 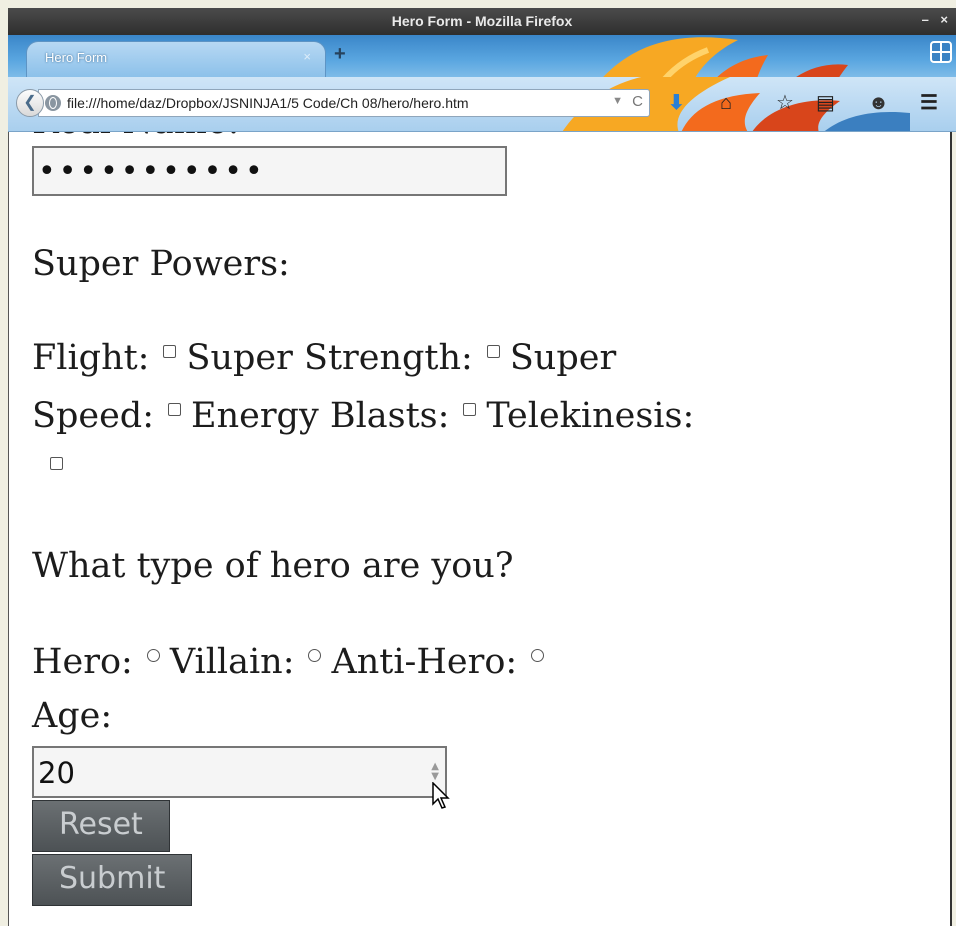 I want to click on age-value: 20, so click(x=56, y=773).